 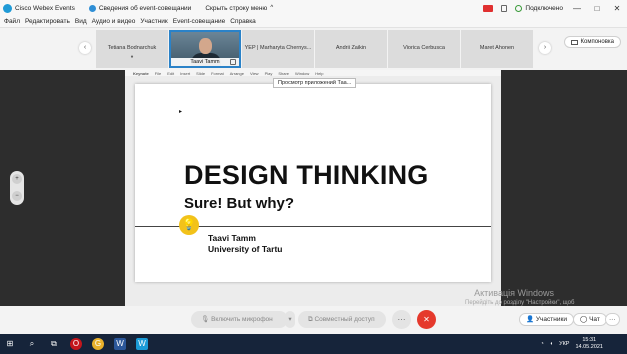 I want to click on webex-logo-icon, so click(x=7, y=8).